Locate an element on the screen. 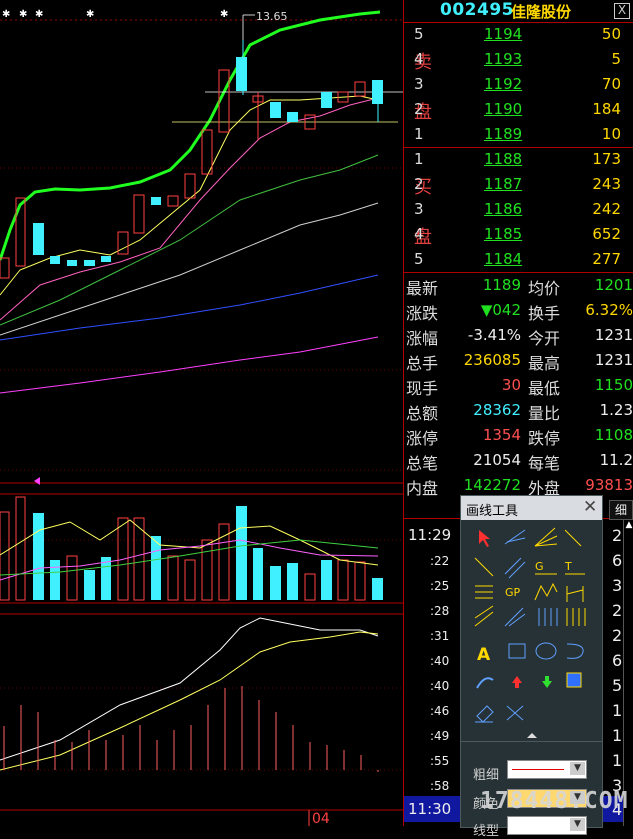 The image size is (633, 839). stat-value: 28362 is located at coordinates (497, 410).